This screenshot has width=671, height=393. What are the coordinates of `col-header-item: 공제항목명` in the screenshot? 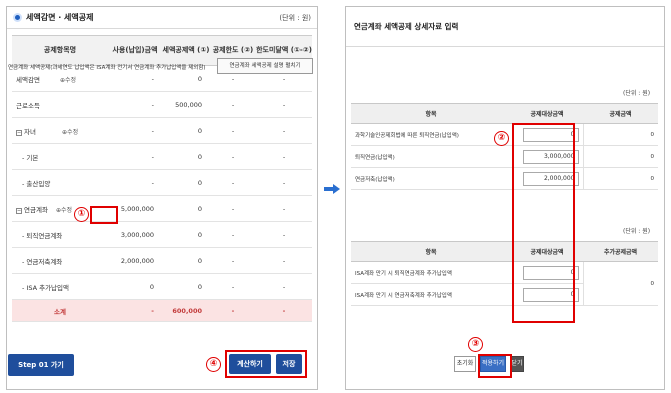 It's located at (60, 50).